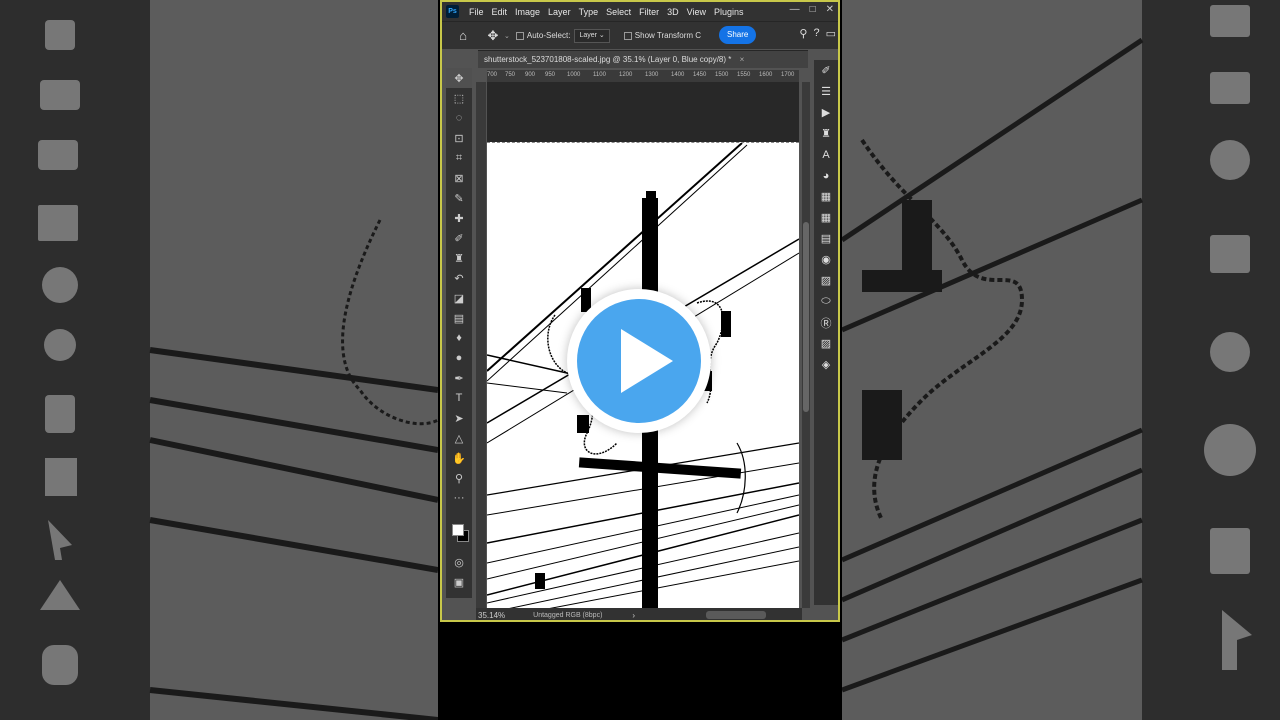 This screenshot has height=720, width=1280. What do you see at coordinates (742, 59) in the screenshot?
I see `tab-close-icon: ×` at bounding box center [742, 59].